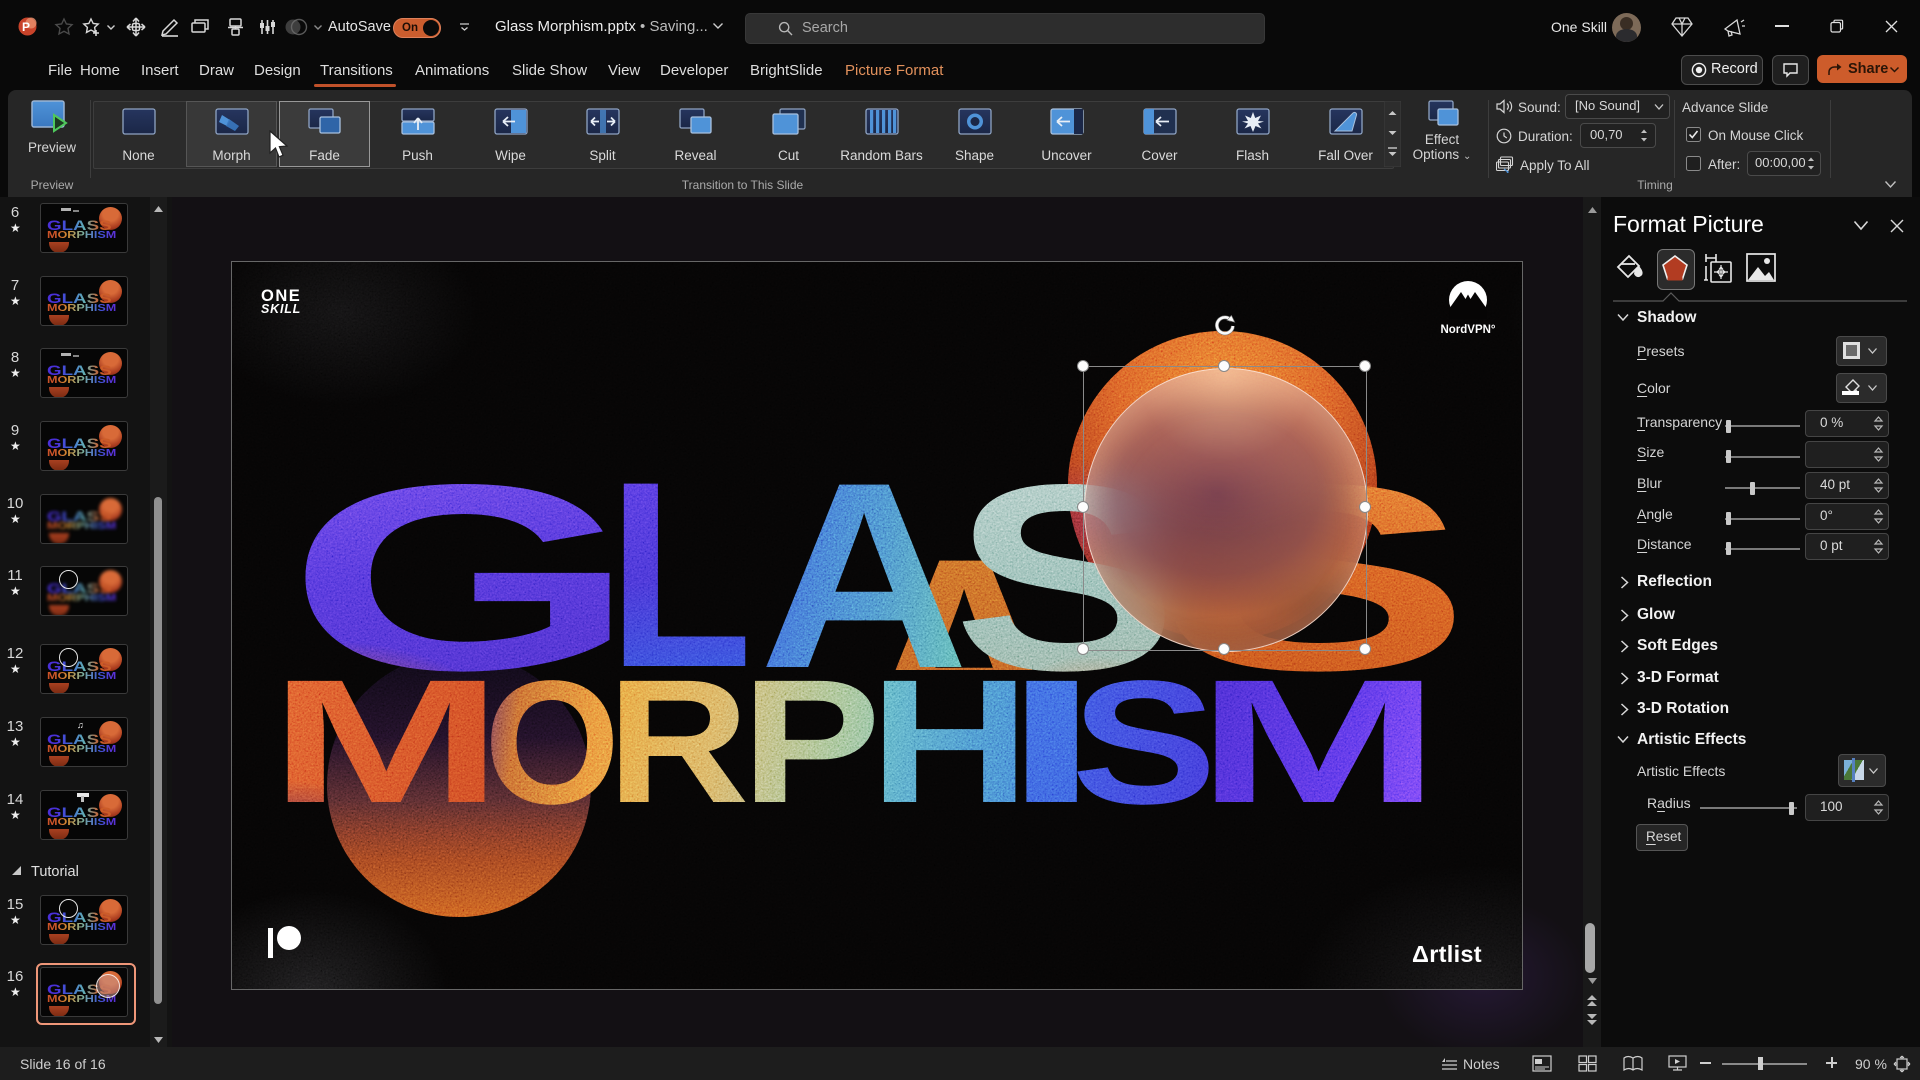 The image size is (1920, 1080). I want to click on svg-text: NordVPN°, so click(1467, 330).